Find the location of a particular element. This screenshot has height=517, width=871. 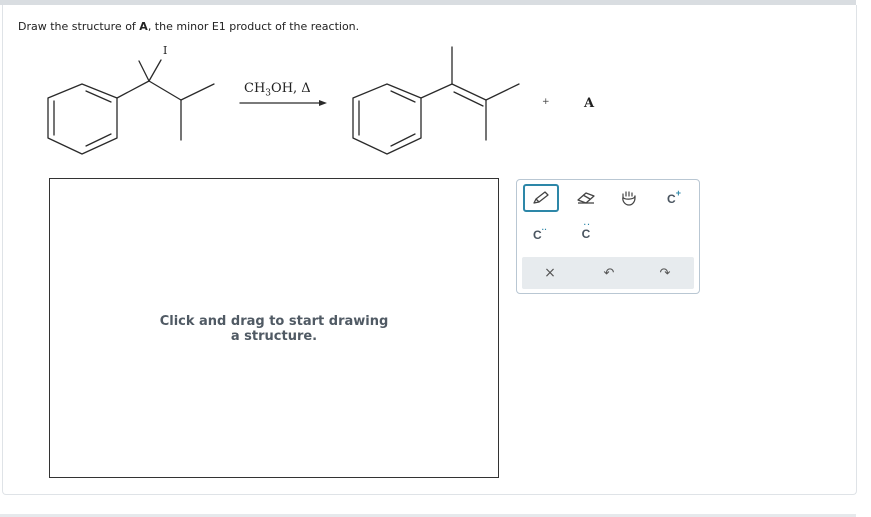

lone-pair-tool-button: ·· C is located at coordinates (586, 234).